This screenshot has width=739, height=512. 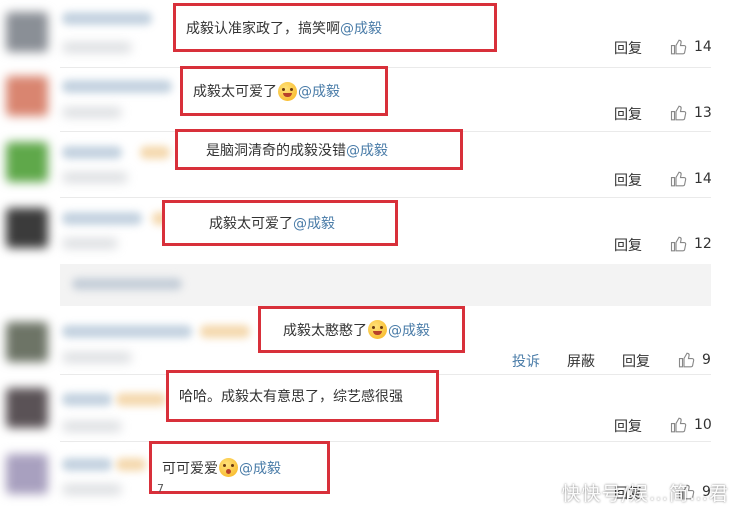 What do you see at coordinates (325, 330) in the screenshot?
I see `comment-text: 成毅太憨憨了` at bounding box center [325, 330].